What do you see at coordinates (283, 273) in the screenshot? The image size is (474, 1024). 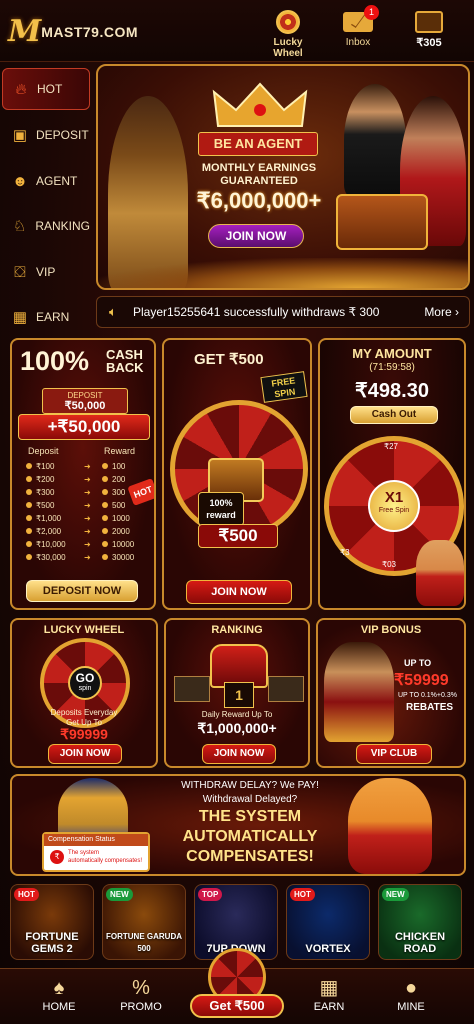 I see `coin-pile` at bounding box center [283, 273].